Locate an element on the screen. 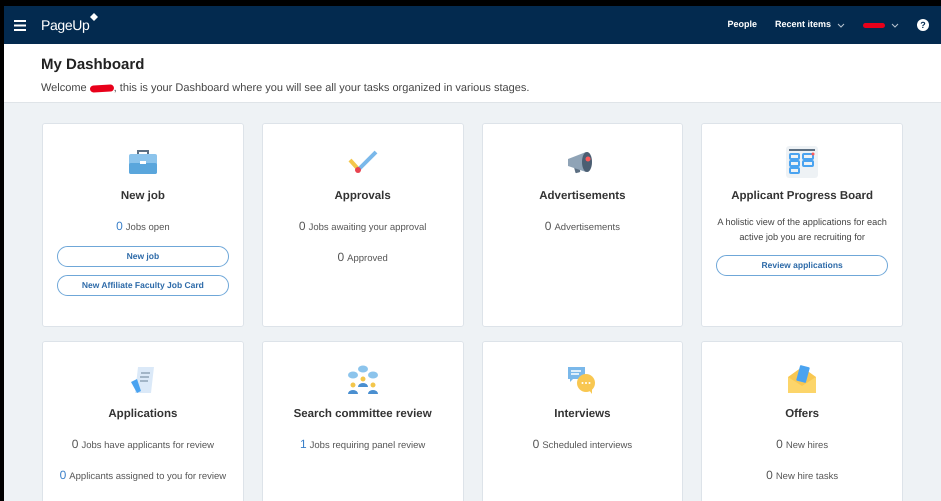 The width and height of the screenshot is (941, 501). board-icon is located at coordinates (802, 162).